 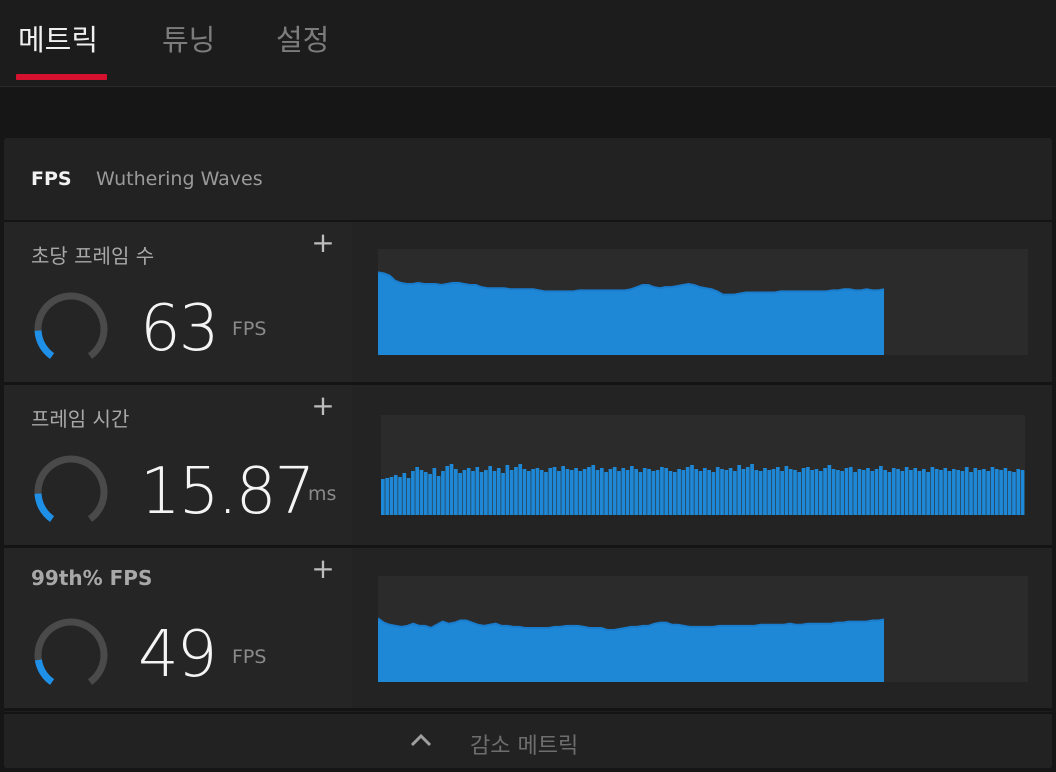 I want to click on game-name: Wuthering Waves, so click(x=179, y=179).